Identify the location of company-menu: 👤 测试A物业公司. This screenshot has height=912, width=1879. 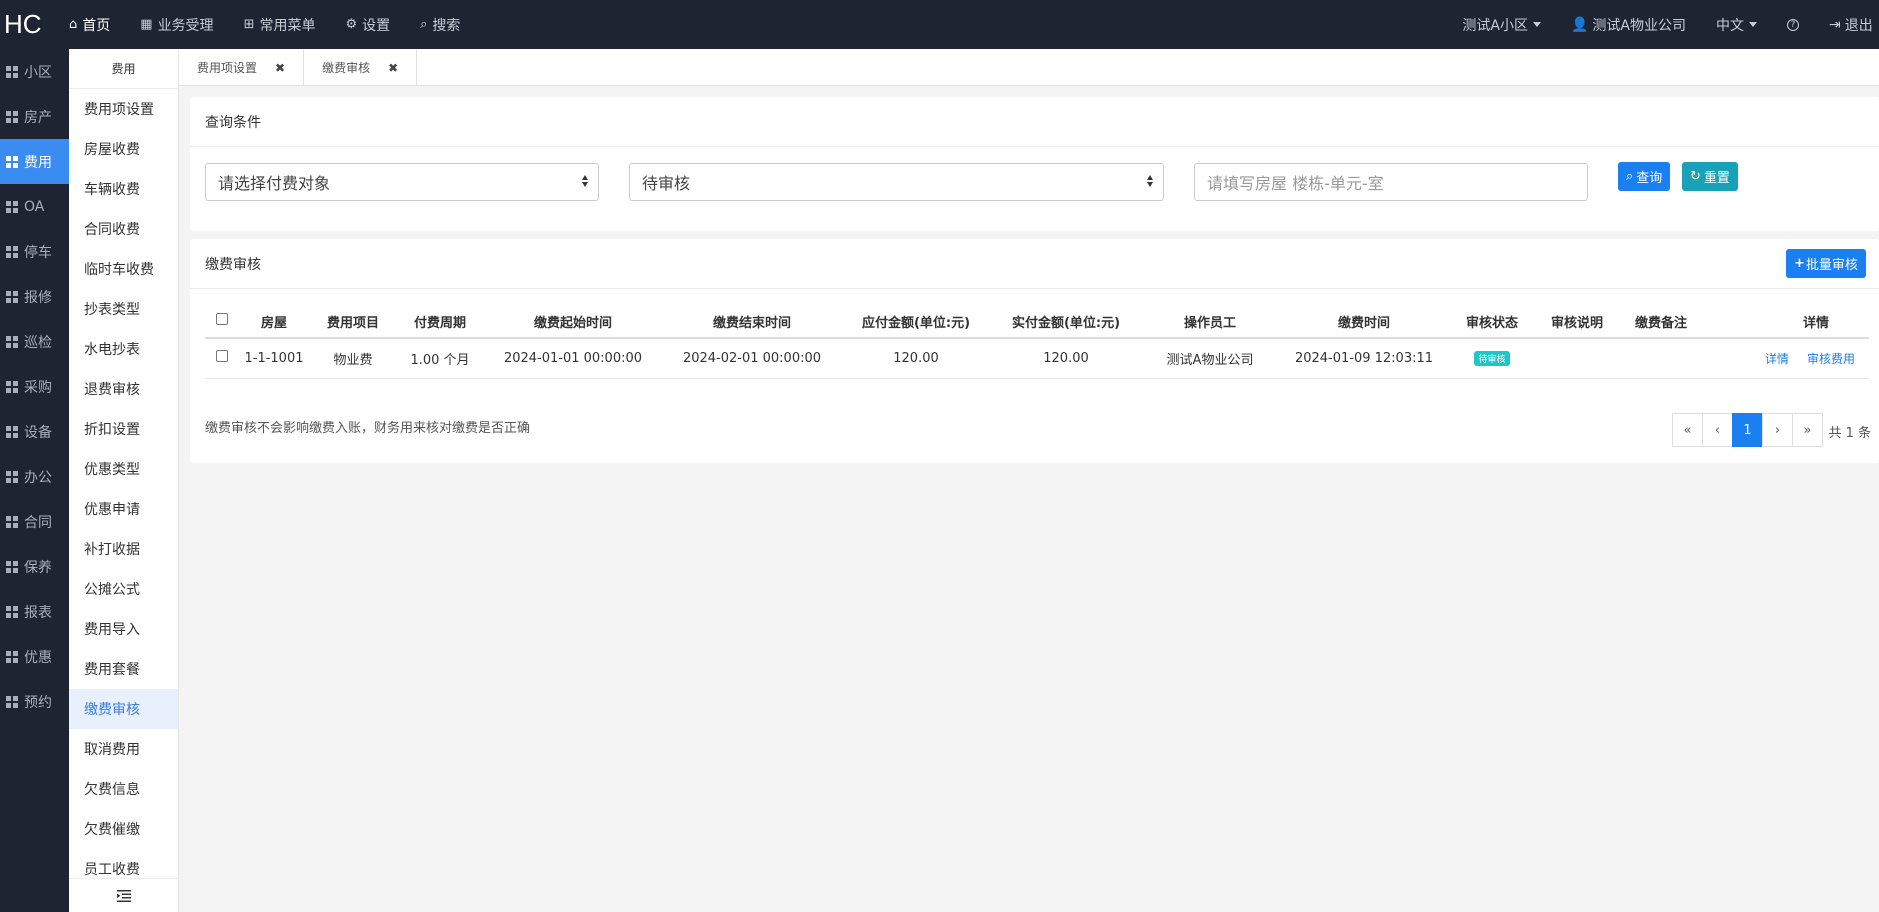
(1628, 25).